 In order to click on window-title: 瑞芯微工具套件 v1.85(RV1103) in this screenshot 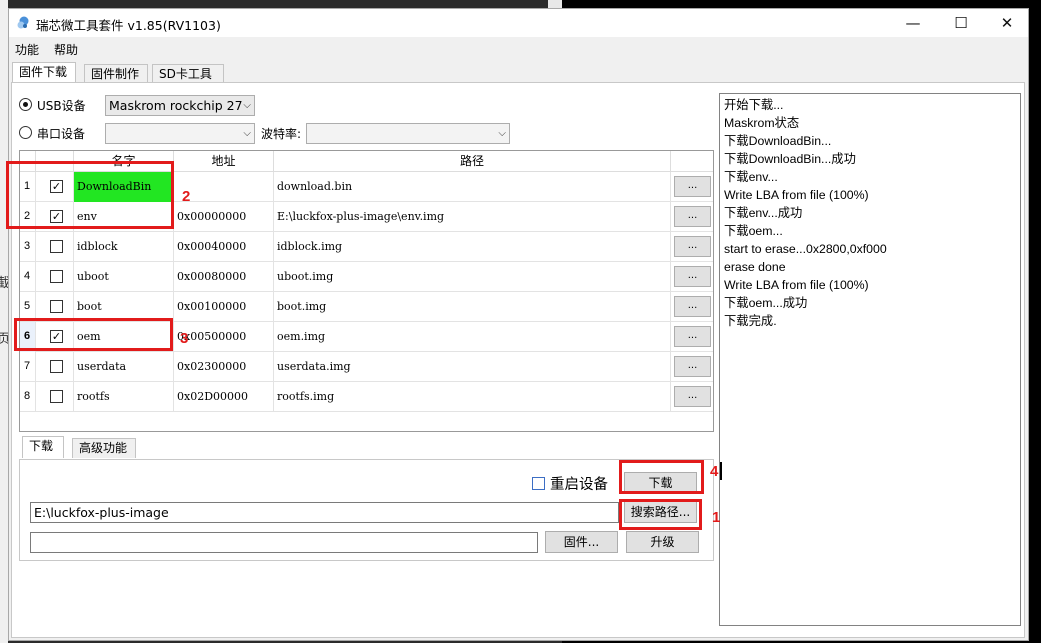, I will do `click(128, 25)`.